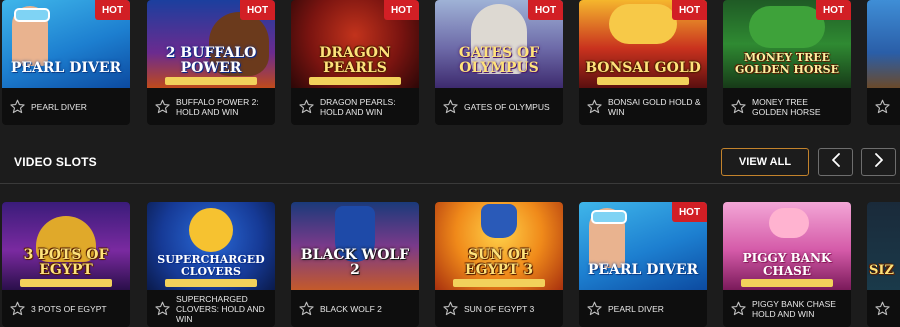 This screenshot has height=327, width=900. I want to click on chevron-right-icon, so click(879, 162).